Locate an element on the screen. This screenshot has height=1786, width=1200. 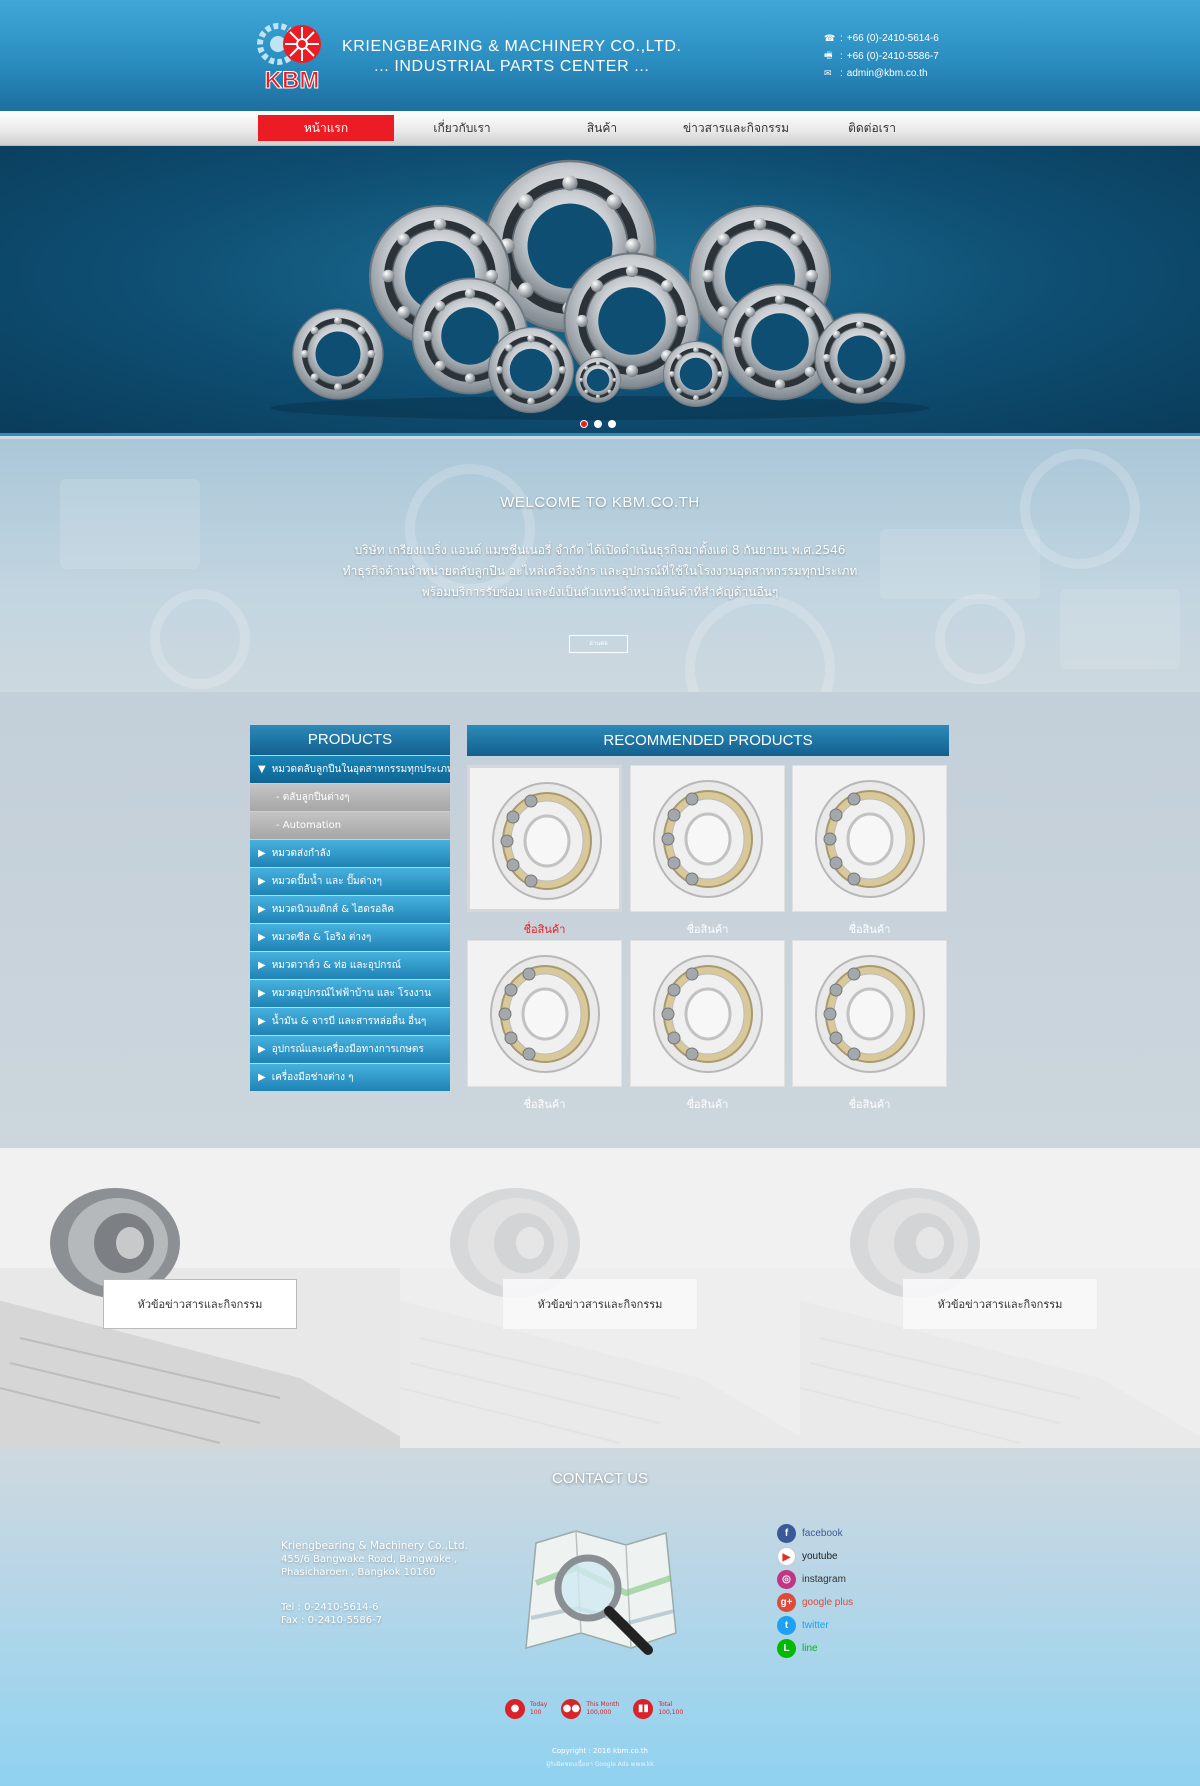
social-facebook: f facebook is located at coordinates (815, 1533).